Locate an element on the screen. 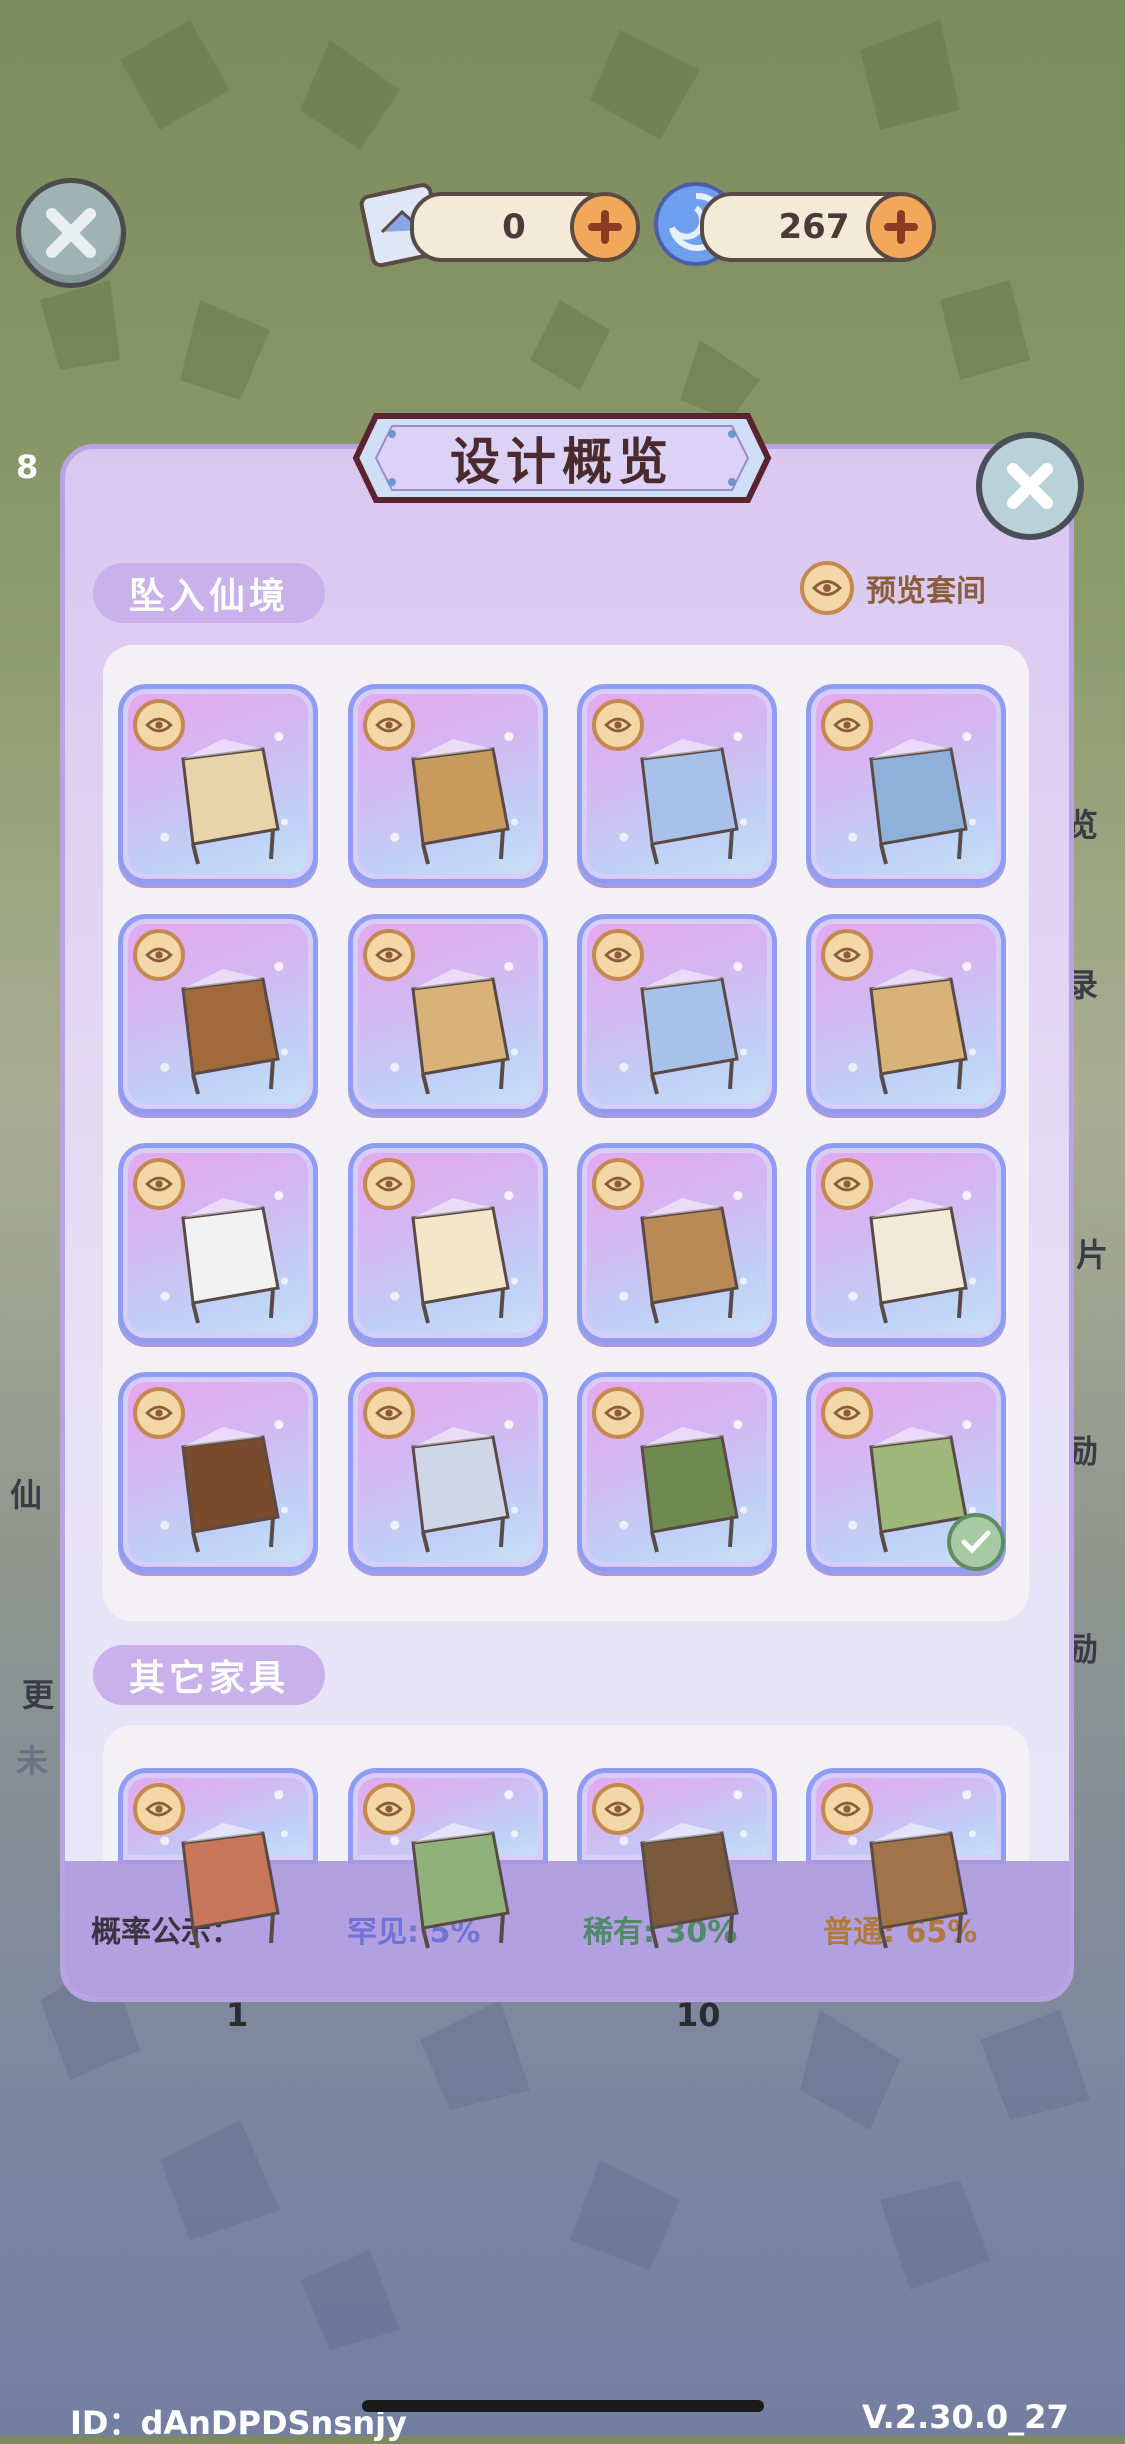  furniture-item-hanging-clock-icon is located at coordinates (218, 1472).